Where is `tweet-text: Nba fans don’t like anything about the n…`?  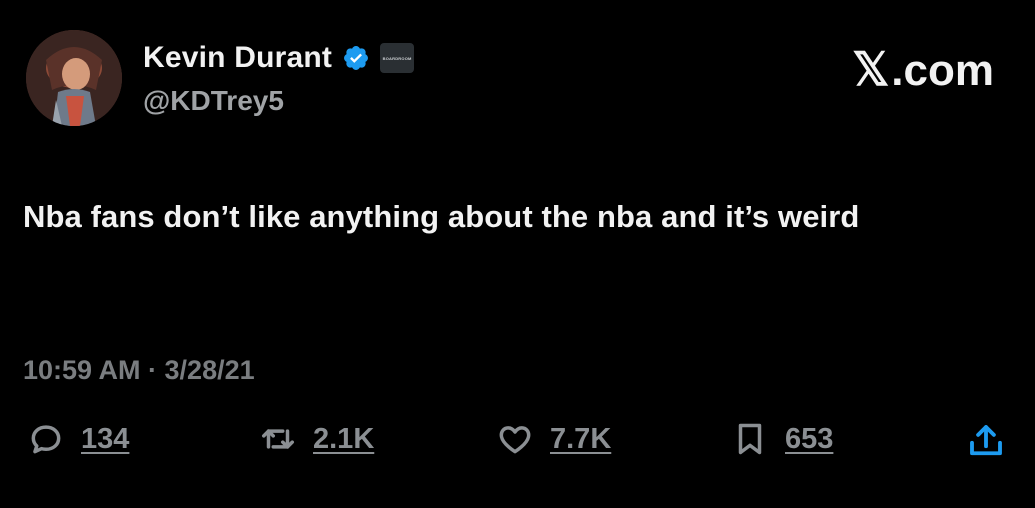
tweet-text: Nba fans don’t like anything about the n… is located at coordinates (441, 216).